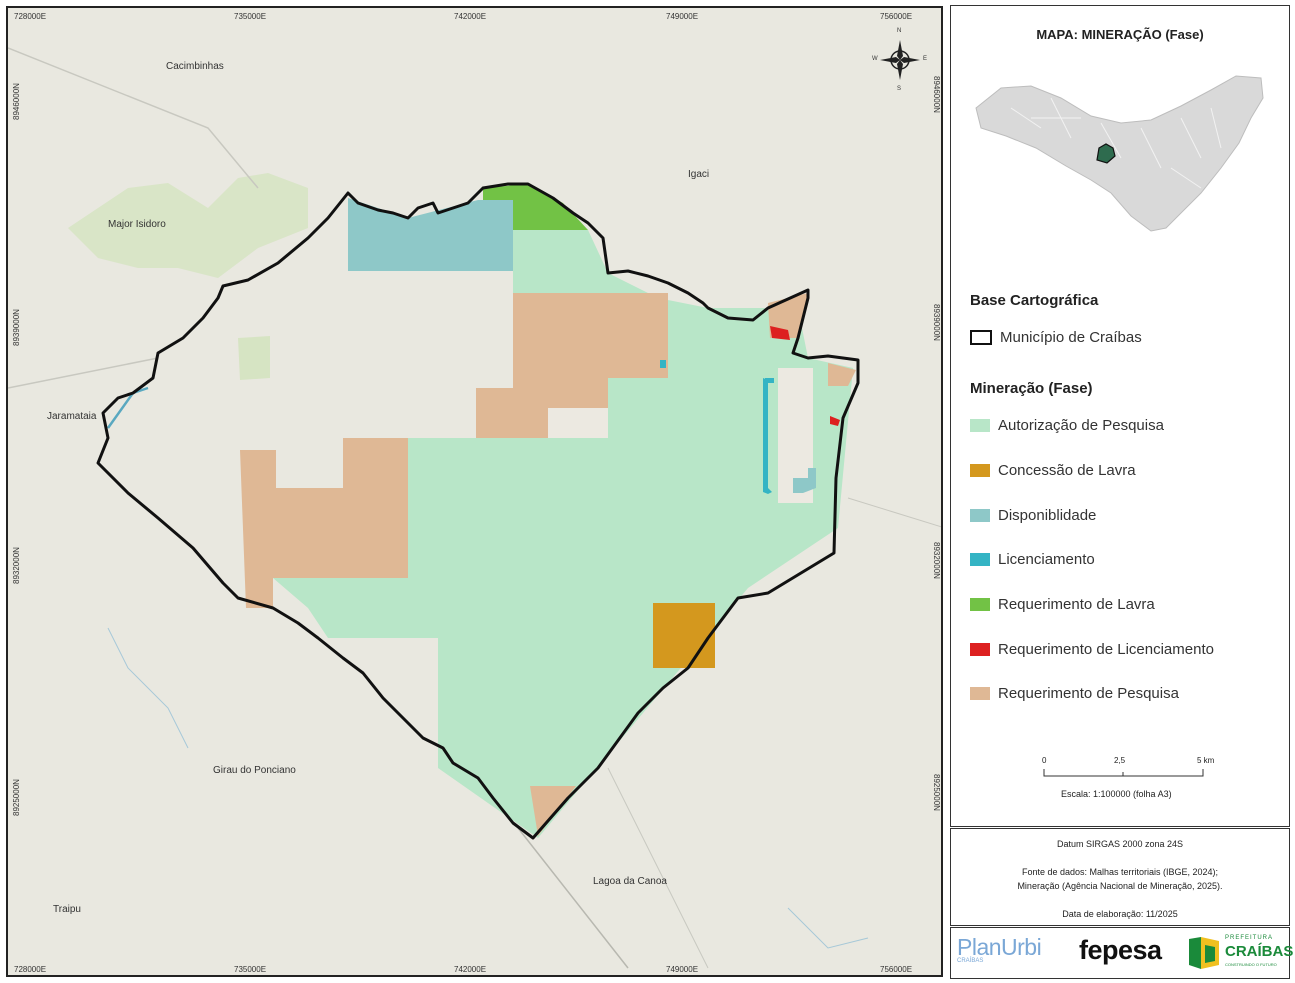 The height and width of the screenshot is (983, 1295). Describe the element at coordinates (16, 101) in the screenshot. I see `coord-left: 8946000N` at that location.